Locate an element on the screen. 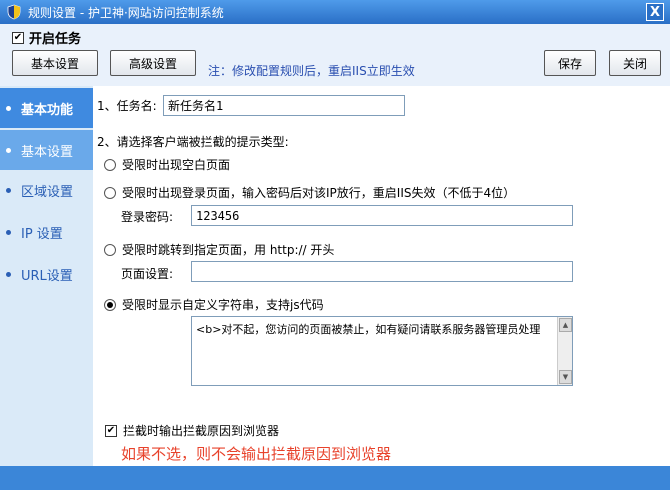 This screenshot has width=670, height=490. sidebar-item-region-settings: 区域设置 is located at coordinates (46, 190).